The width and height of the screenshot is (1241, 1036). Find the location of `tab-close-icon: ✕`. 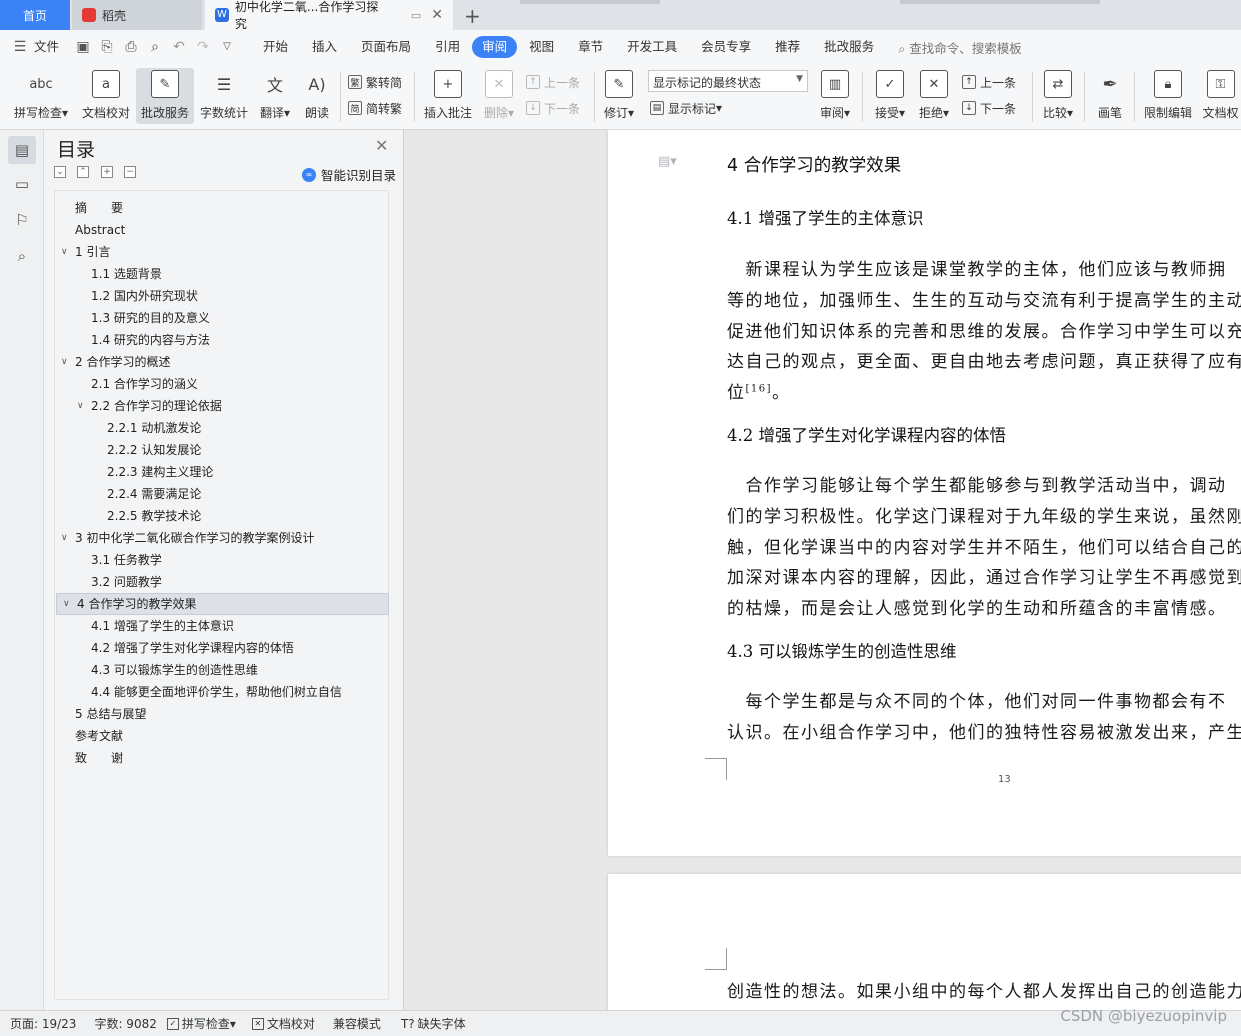

tab-close-icon: ✕ is located at coordinates (437, 15).